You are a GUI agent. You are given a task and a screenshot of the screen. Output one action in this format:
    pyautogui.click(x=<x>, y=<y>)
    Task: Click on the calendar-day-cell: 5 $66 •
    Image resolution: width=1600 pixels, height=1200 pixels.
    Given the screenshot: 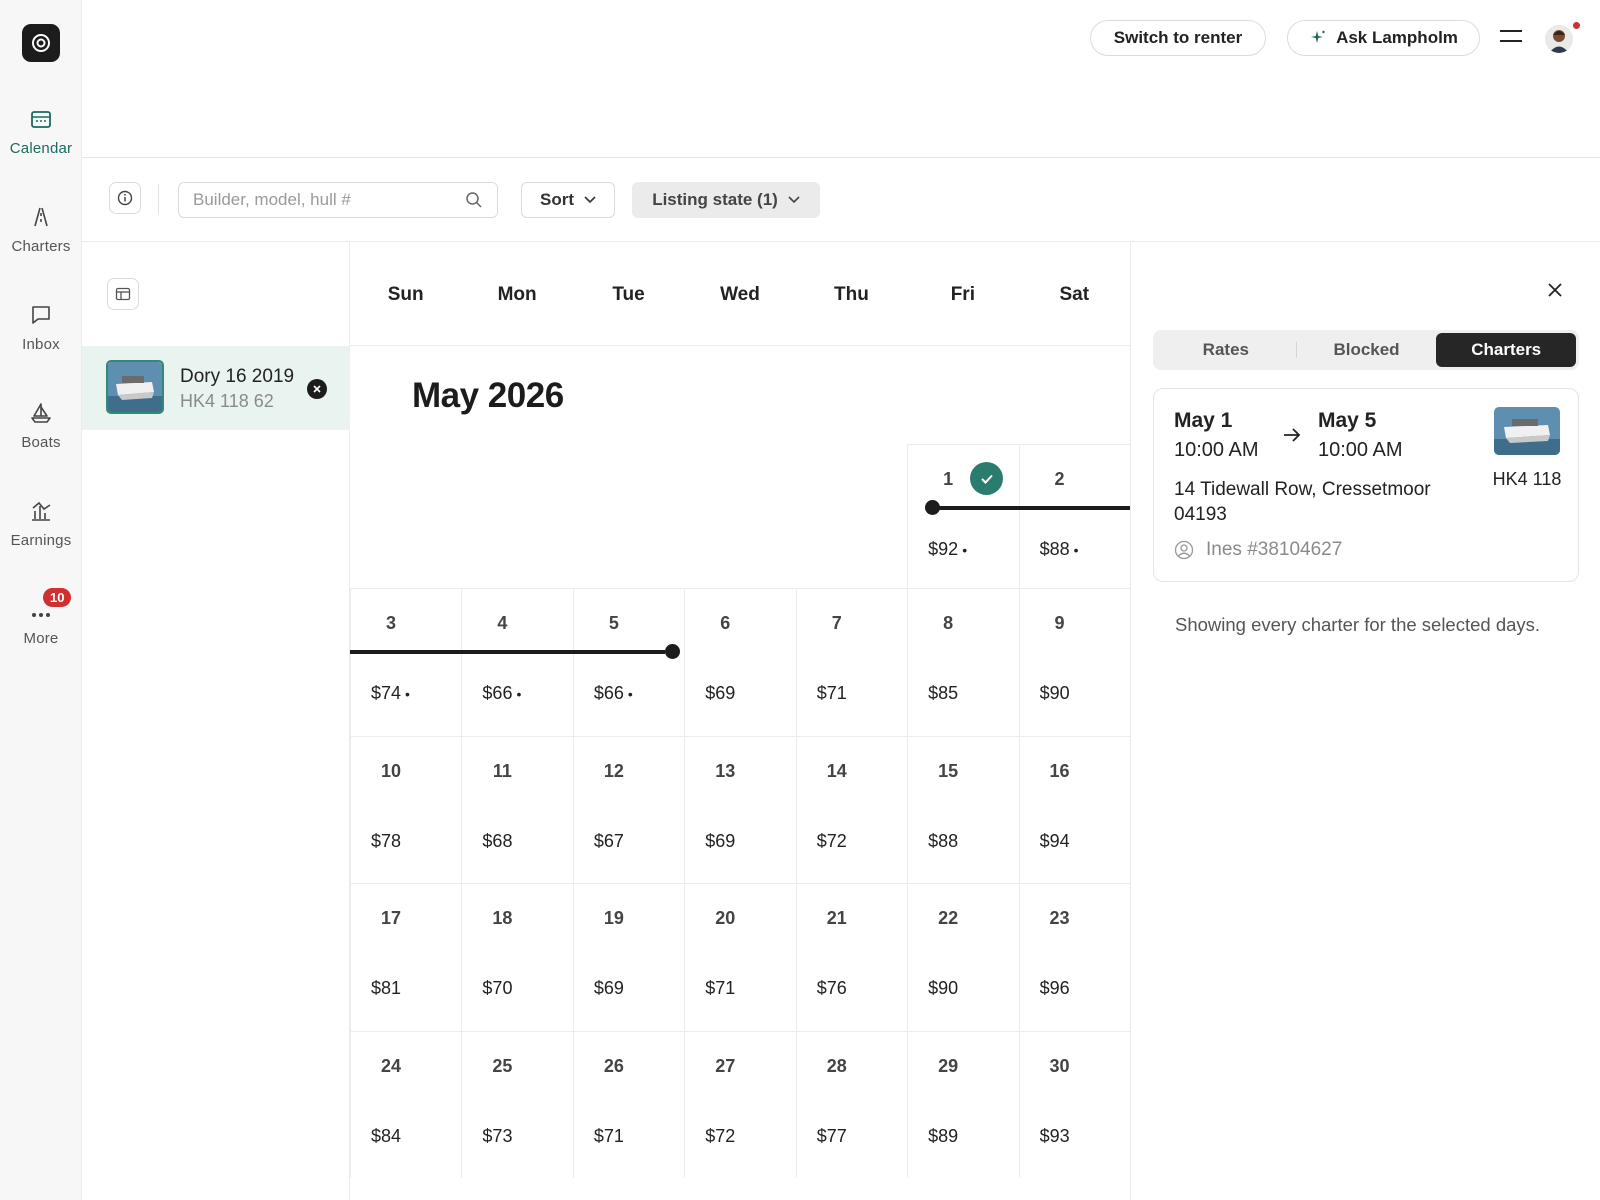 What is the action you would take?
    pyautogui.click(x=628, y=662)
    